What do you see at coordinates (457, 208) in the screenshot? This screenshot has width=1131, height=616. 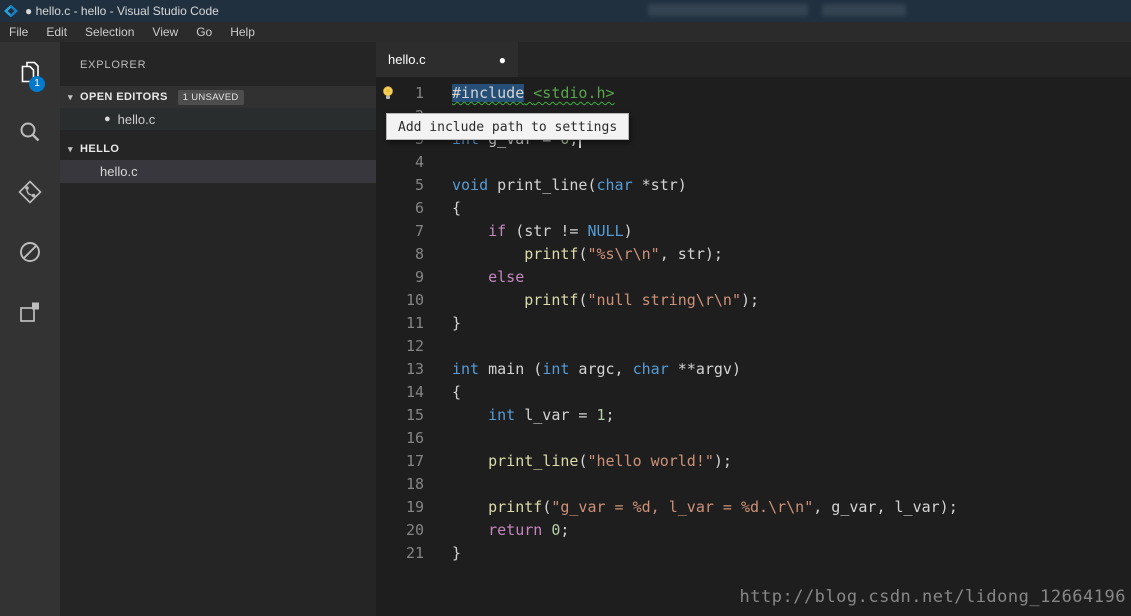 I see `code-token: {` at bounding box center [457, 208].